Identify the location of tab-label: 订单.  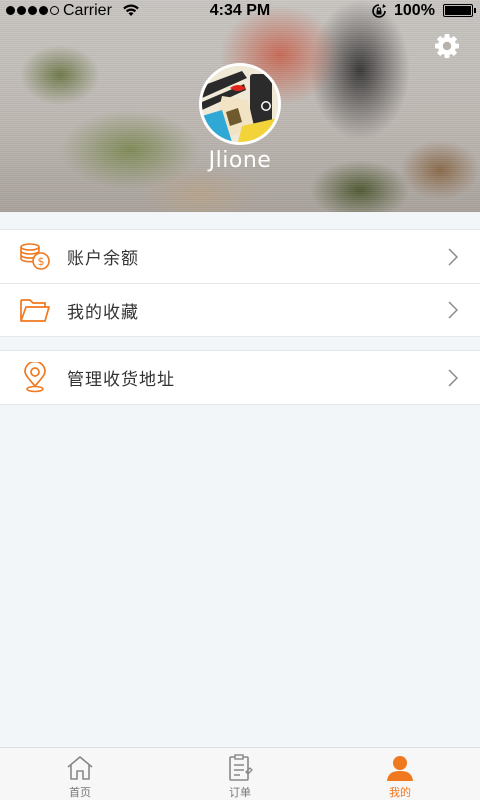
(240, 792).